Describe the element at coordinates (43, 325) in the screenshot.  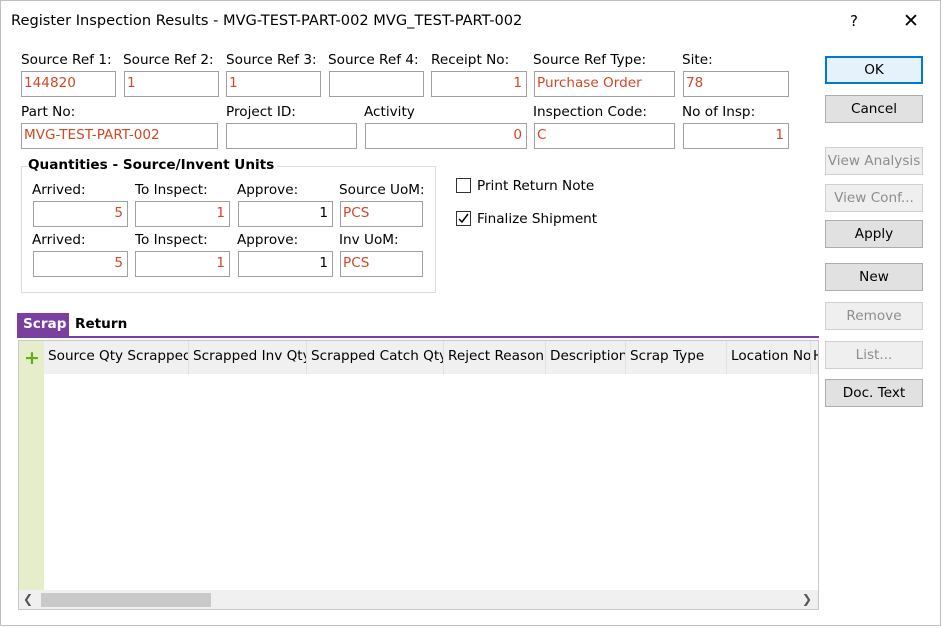
I see `tab-scrap: Scrap` at that location.